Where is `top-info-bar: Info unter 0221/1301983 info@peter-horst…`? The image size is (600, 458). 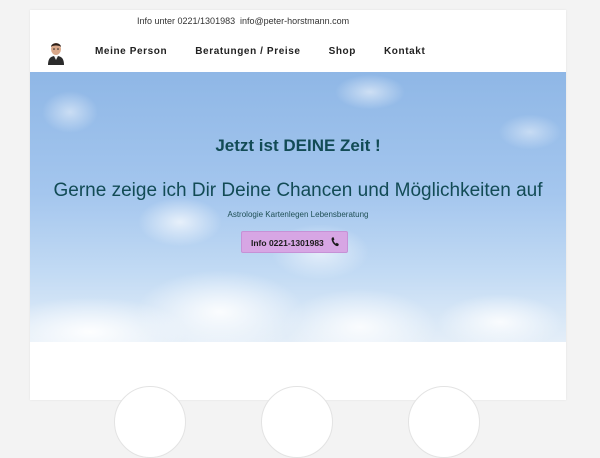
top-info-bar: Info unter 0221/1301983 info@peter-horst… is located at coordinates (298, 21).